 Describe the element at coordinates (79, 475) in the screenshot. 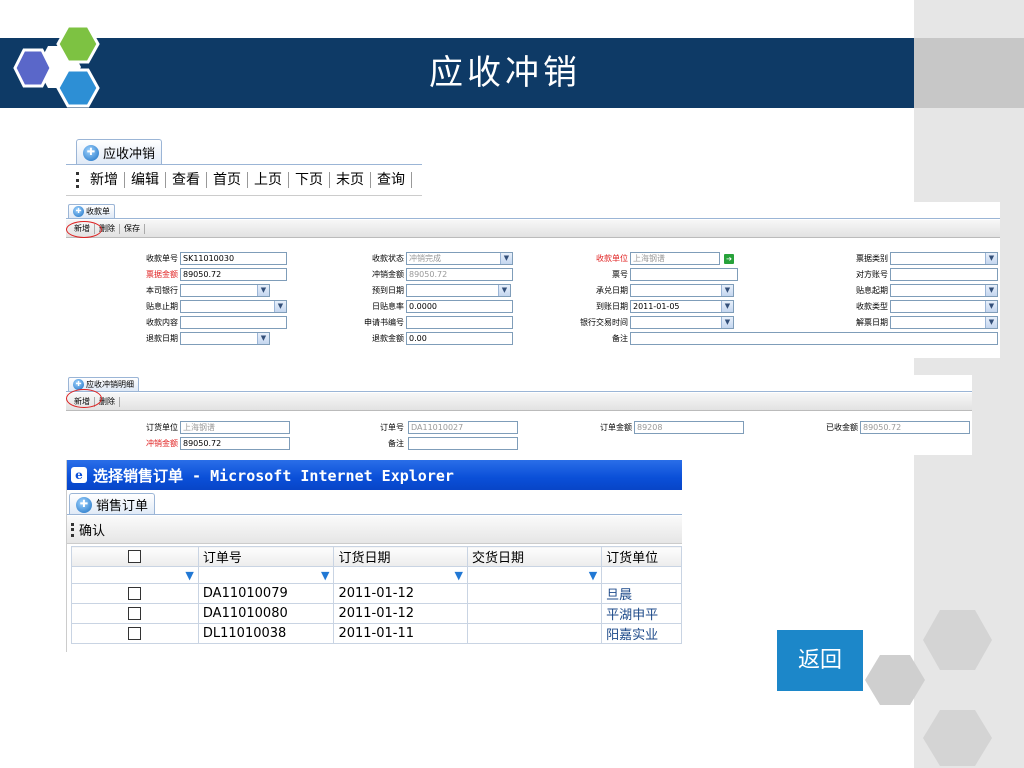

I see `ie-page-icon: e` at that location.